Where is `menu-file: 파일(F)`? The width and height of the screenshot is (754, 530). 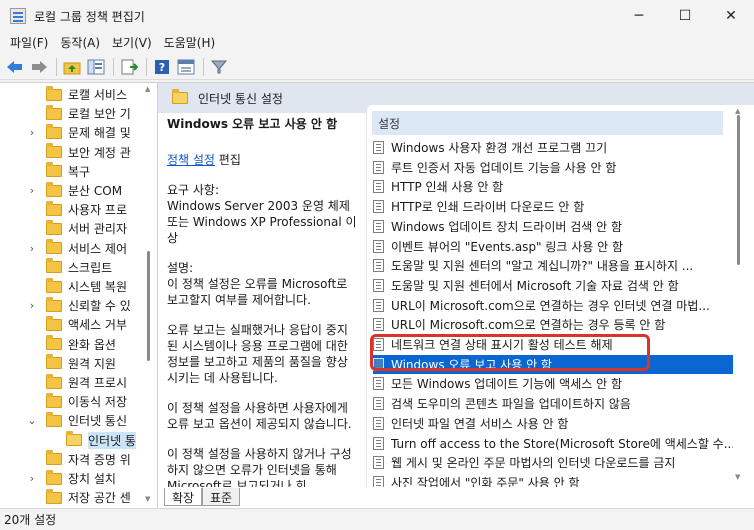
menu-file: 파일(F) is located at coordinates (29, 42).